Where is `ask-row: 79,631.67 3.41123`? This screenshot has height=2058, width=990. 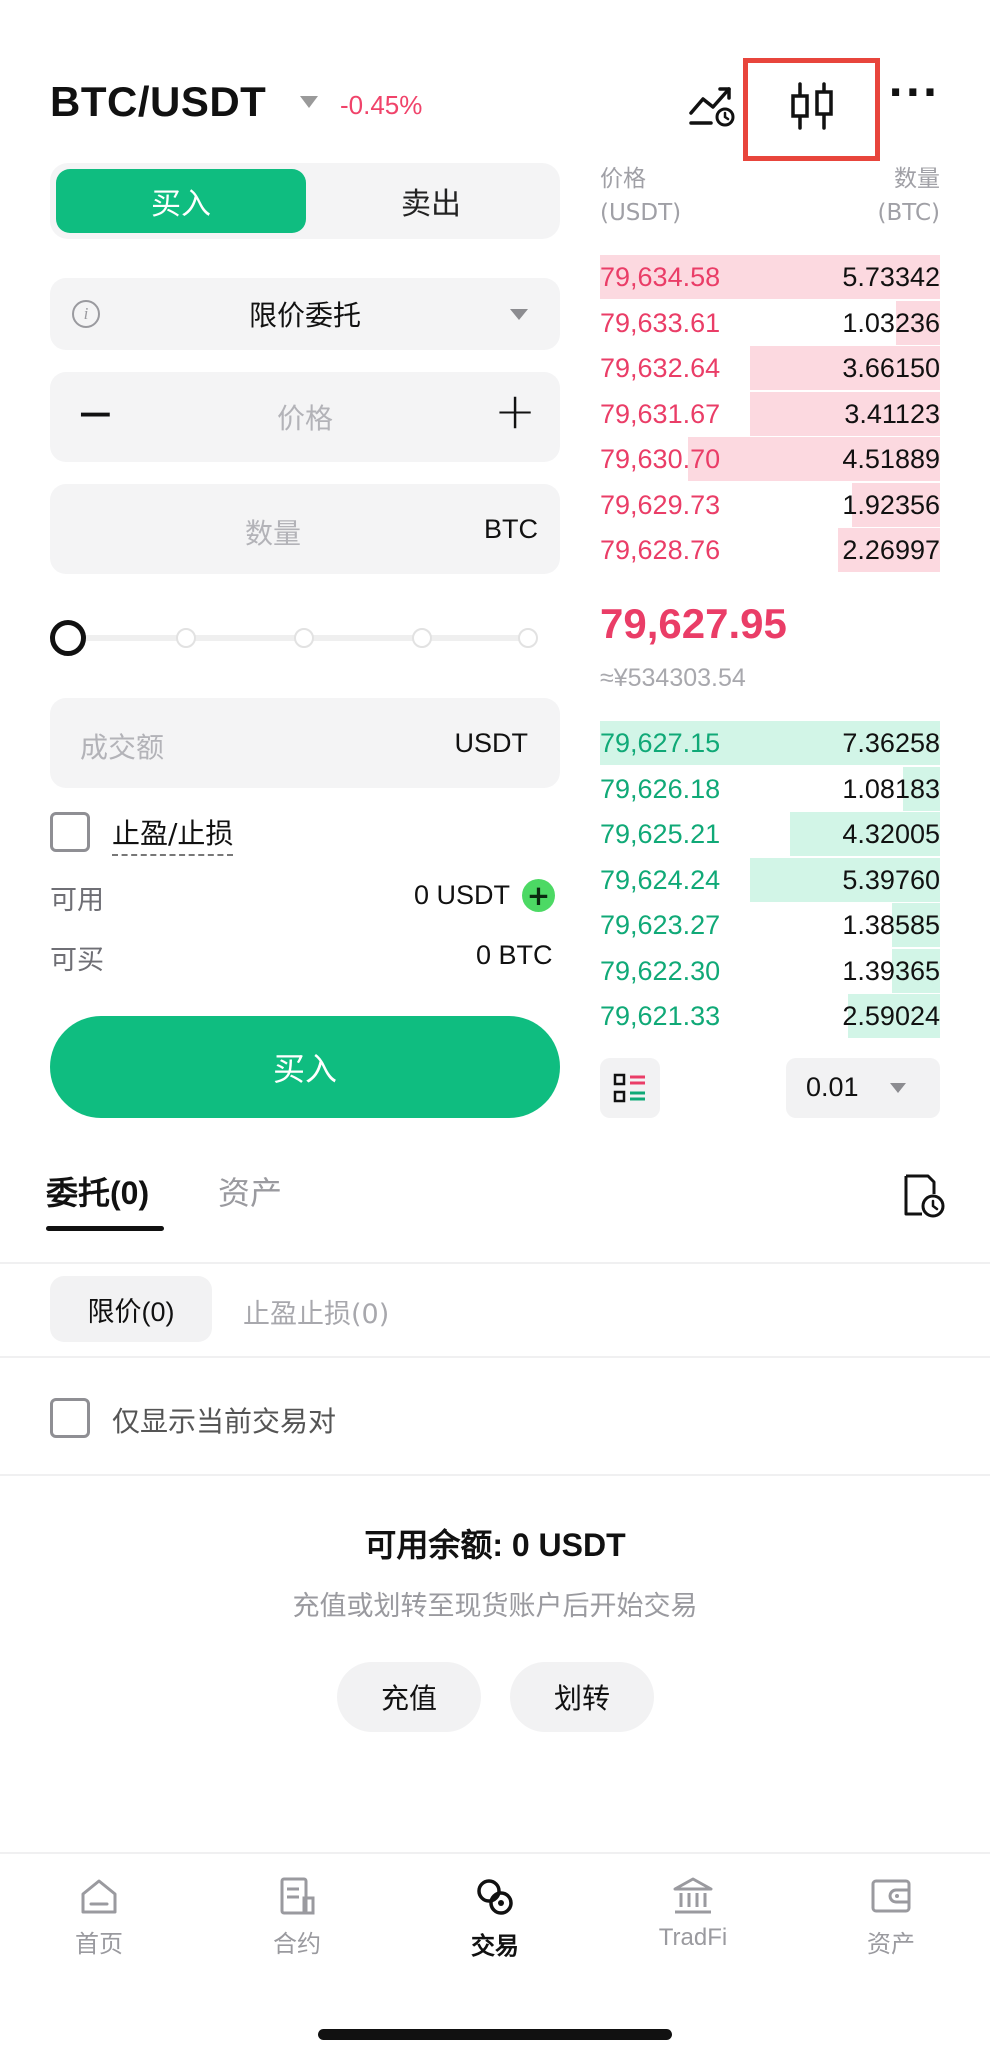
ask-row: 79,631.67 3.41123 is located at coordinates (770, 413).